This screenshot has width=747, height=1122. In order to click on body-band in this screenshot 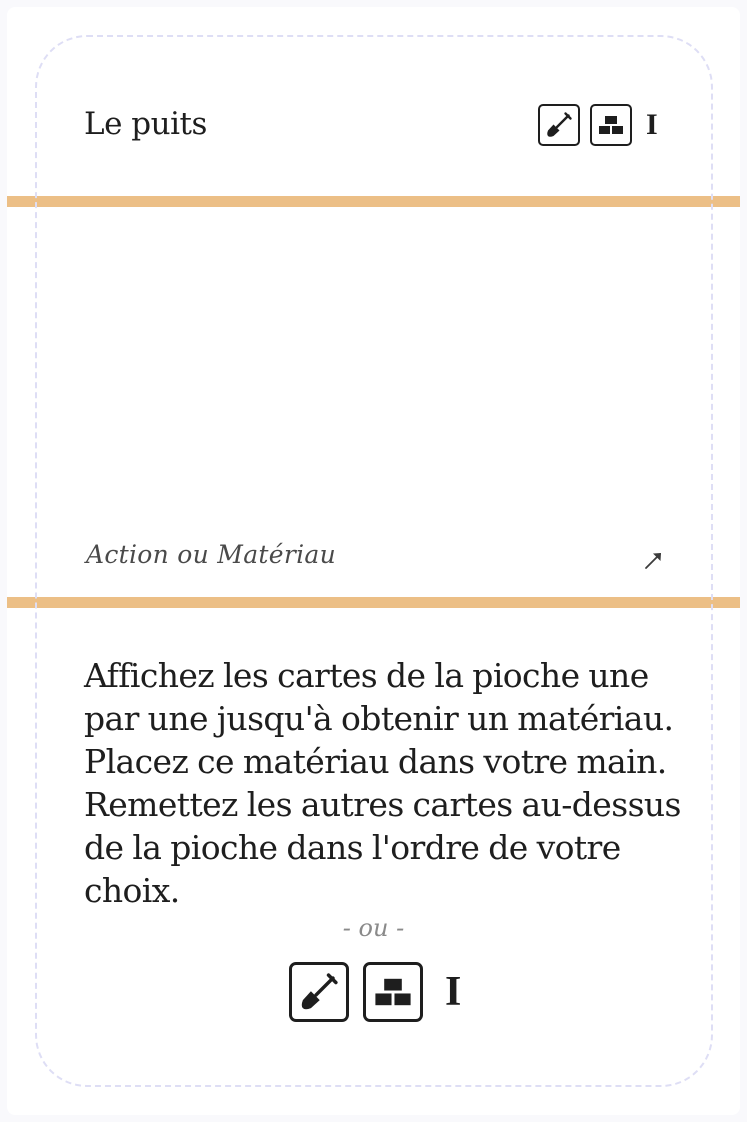, I will do `click(373, 602)`.